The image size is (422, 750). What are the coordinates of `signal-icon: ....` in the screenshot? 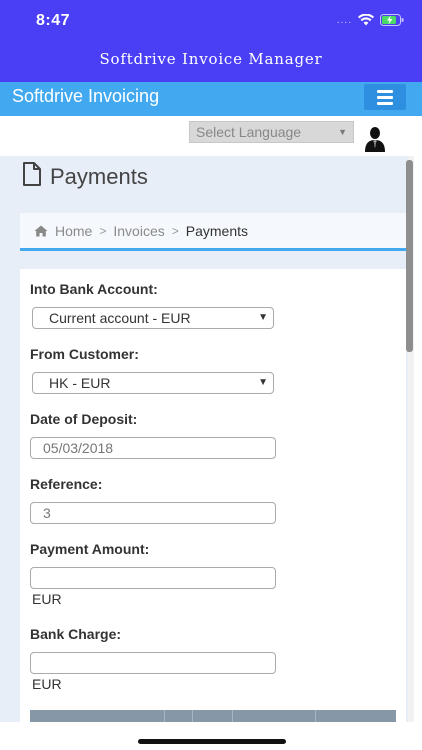 It's located at (344, 20).